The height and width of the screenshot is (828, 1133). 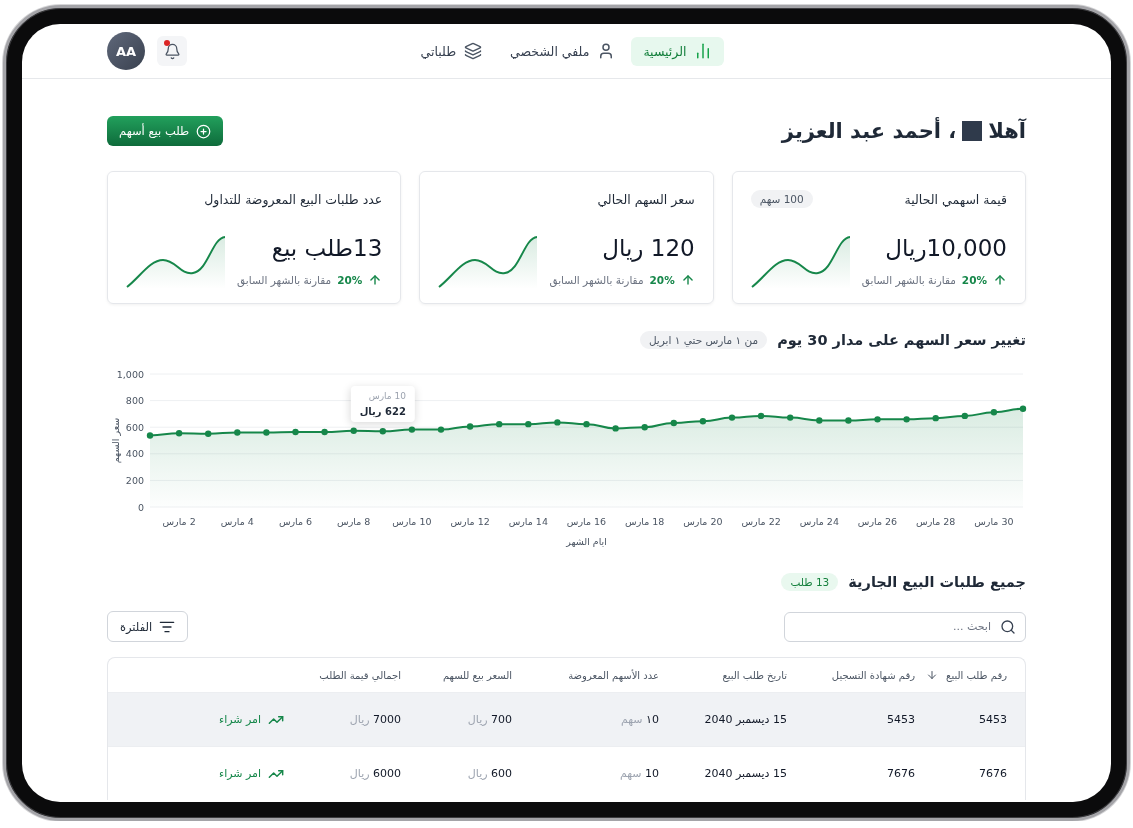 What do you see at coordinates (237, 521) in the screenshot?
I see `x-tick-label: 4 مارس` at bounding box center [237, 521].